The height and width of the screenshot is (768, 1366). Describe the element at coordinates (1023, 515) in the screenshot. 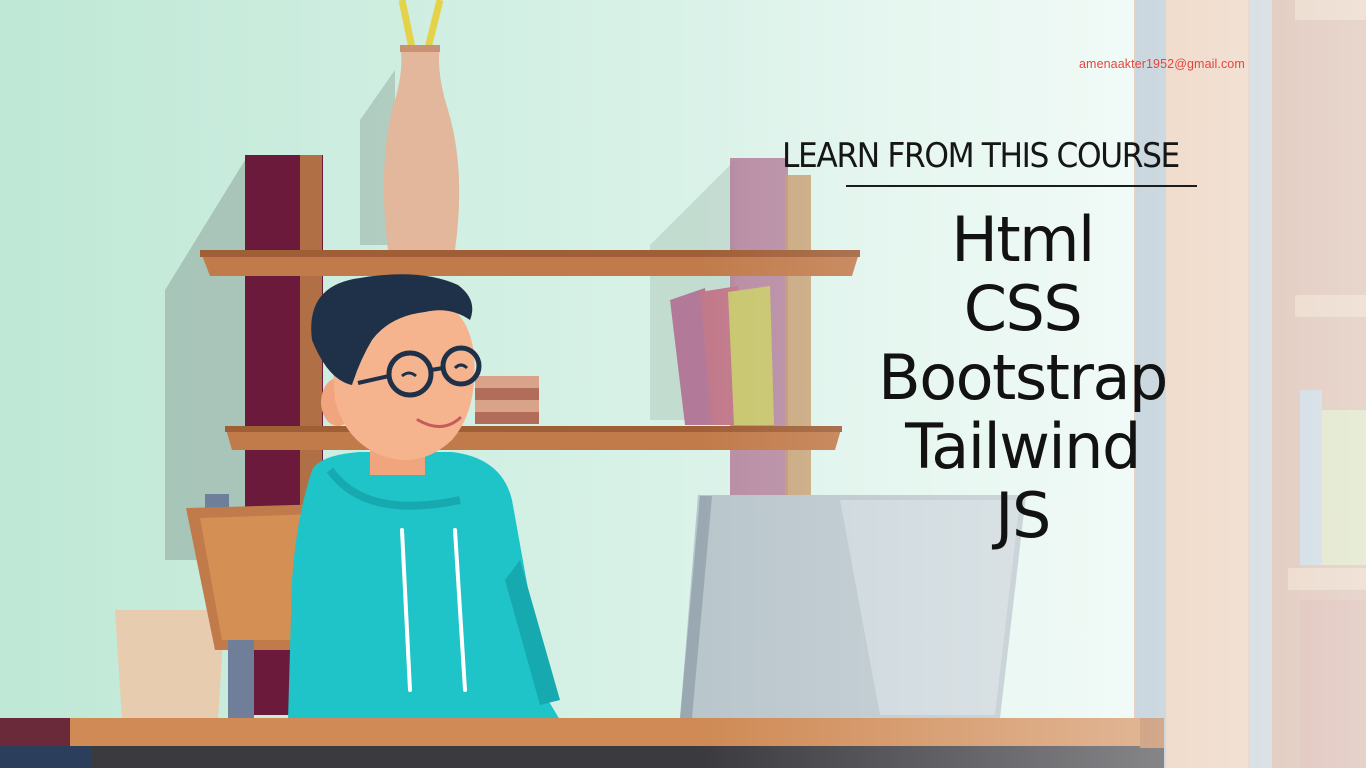

I see `topic-js: JS` at that location.